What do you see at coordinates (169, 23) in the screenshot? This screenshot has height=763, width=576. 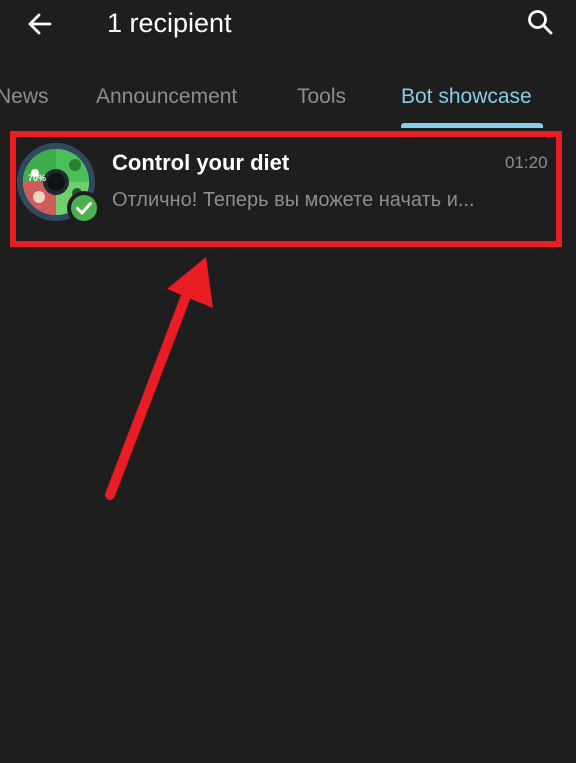 I see `page-title: 1 recipient` at bounding box center [169, 23].